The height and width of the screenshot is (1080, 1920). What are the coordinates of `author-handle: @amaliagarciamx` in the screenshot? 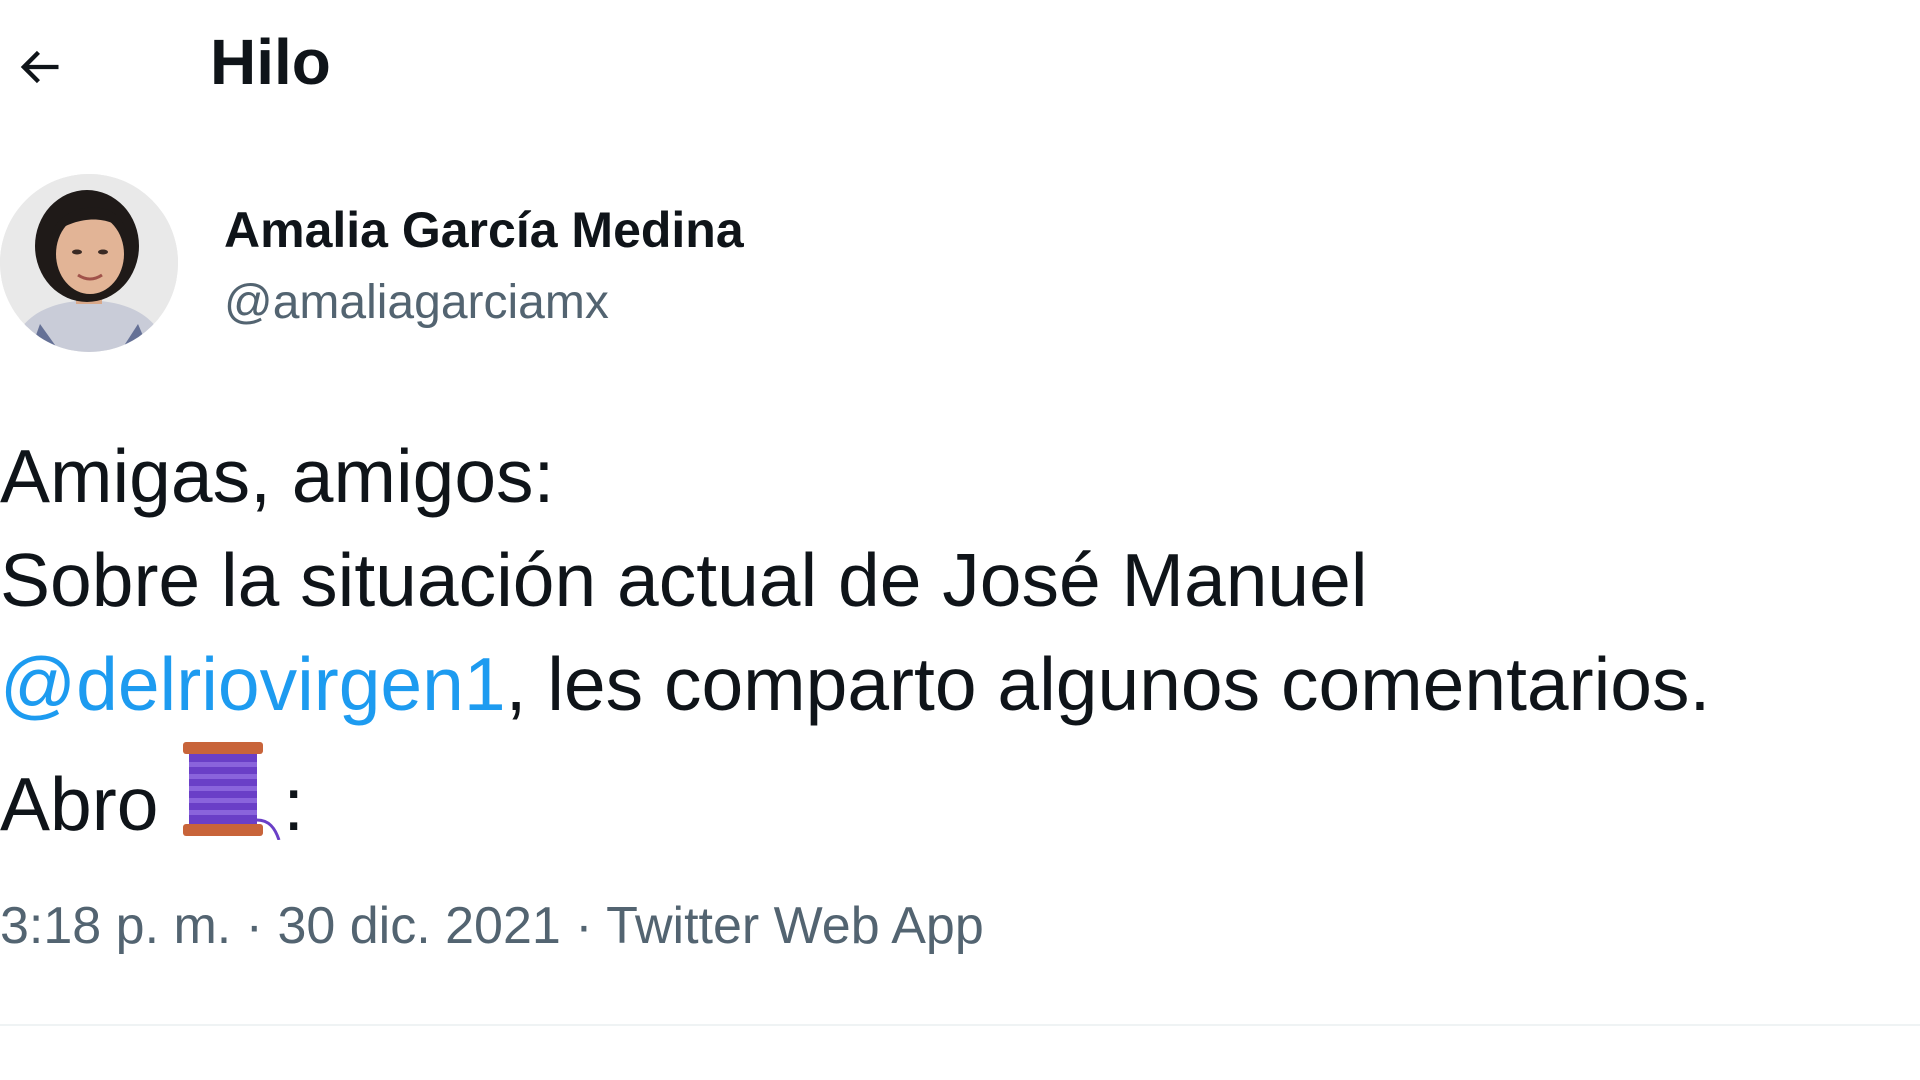 It's located at (416, 303).